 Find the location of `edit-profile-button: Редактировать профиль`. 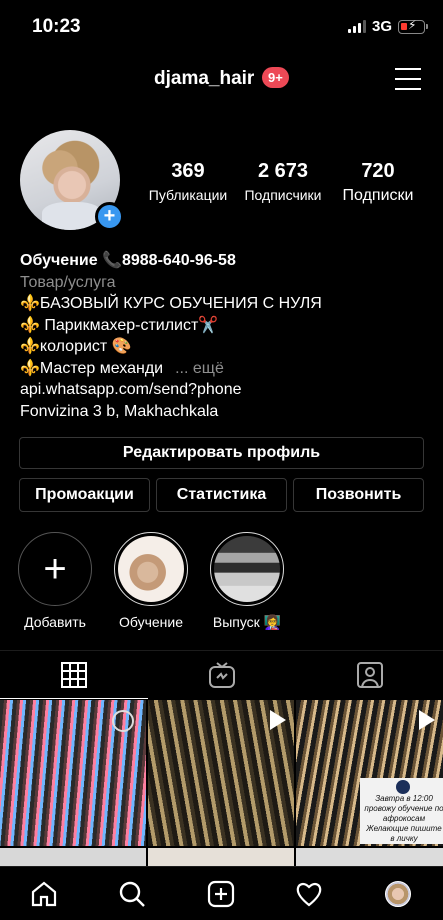

edit-profile-button: Редактировать профиль is located at coordinates (221, 453).